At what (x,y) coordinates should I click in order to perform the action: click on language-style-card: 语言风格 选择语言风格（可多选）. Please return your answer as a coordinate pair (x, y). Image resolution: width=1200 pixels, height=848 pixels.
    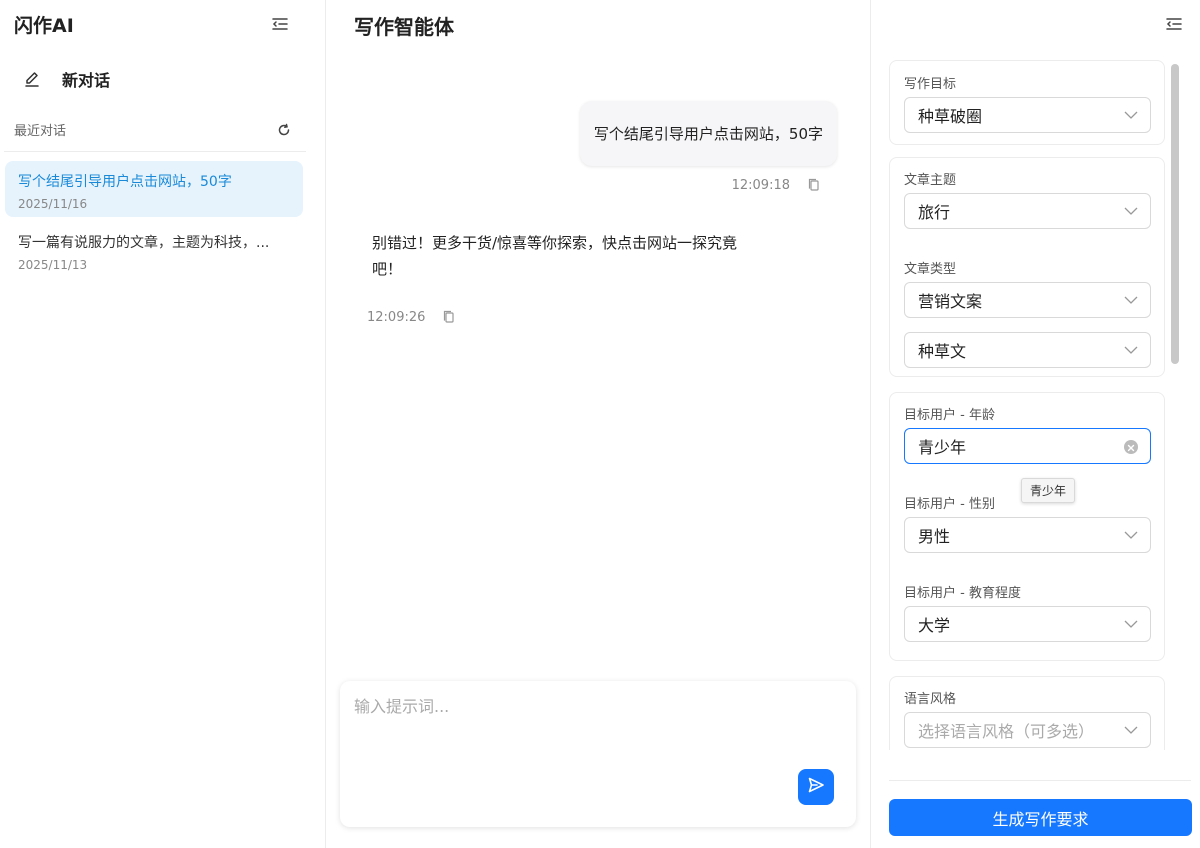
    Looking at the image, I should click on (1027, 713).